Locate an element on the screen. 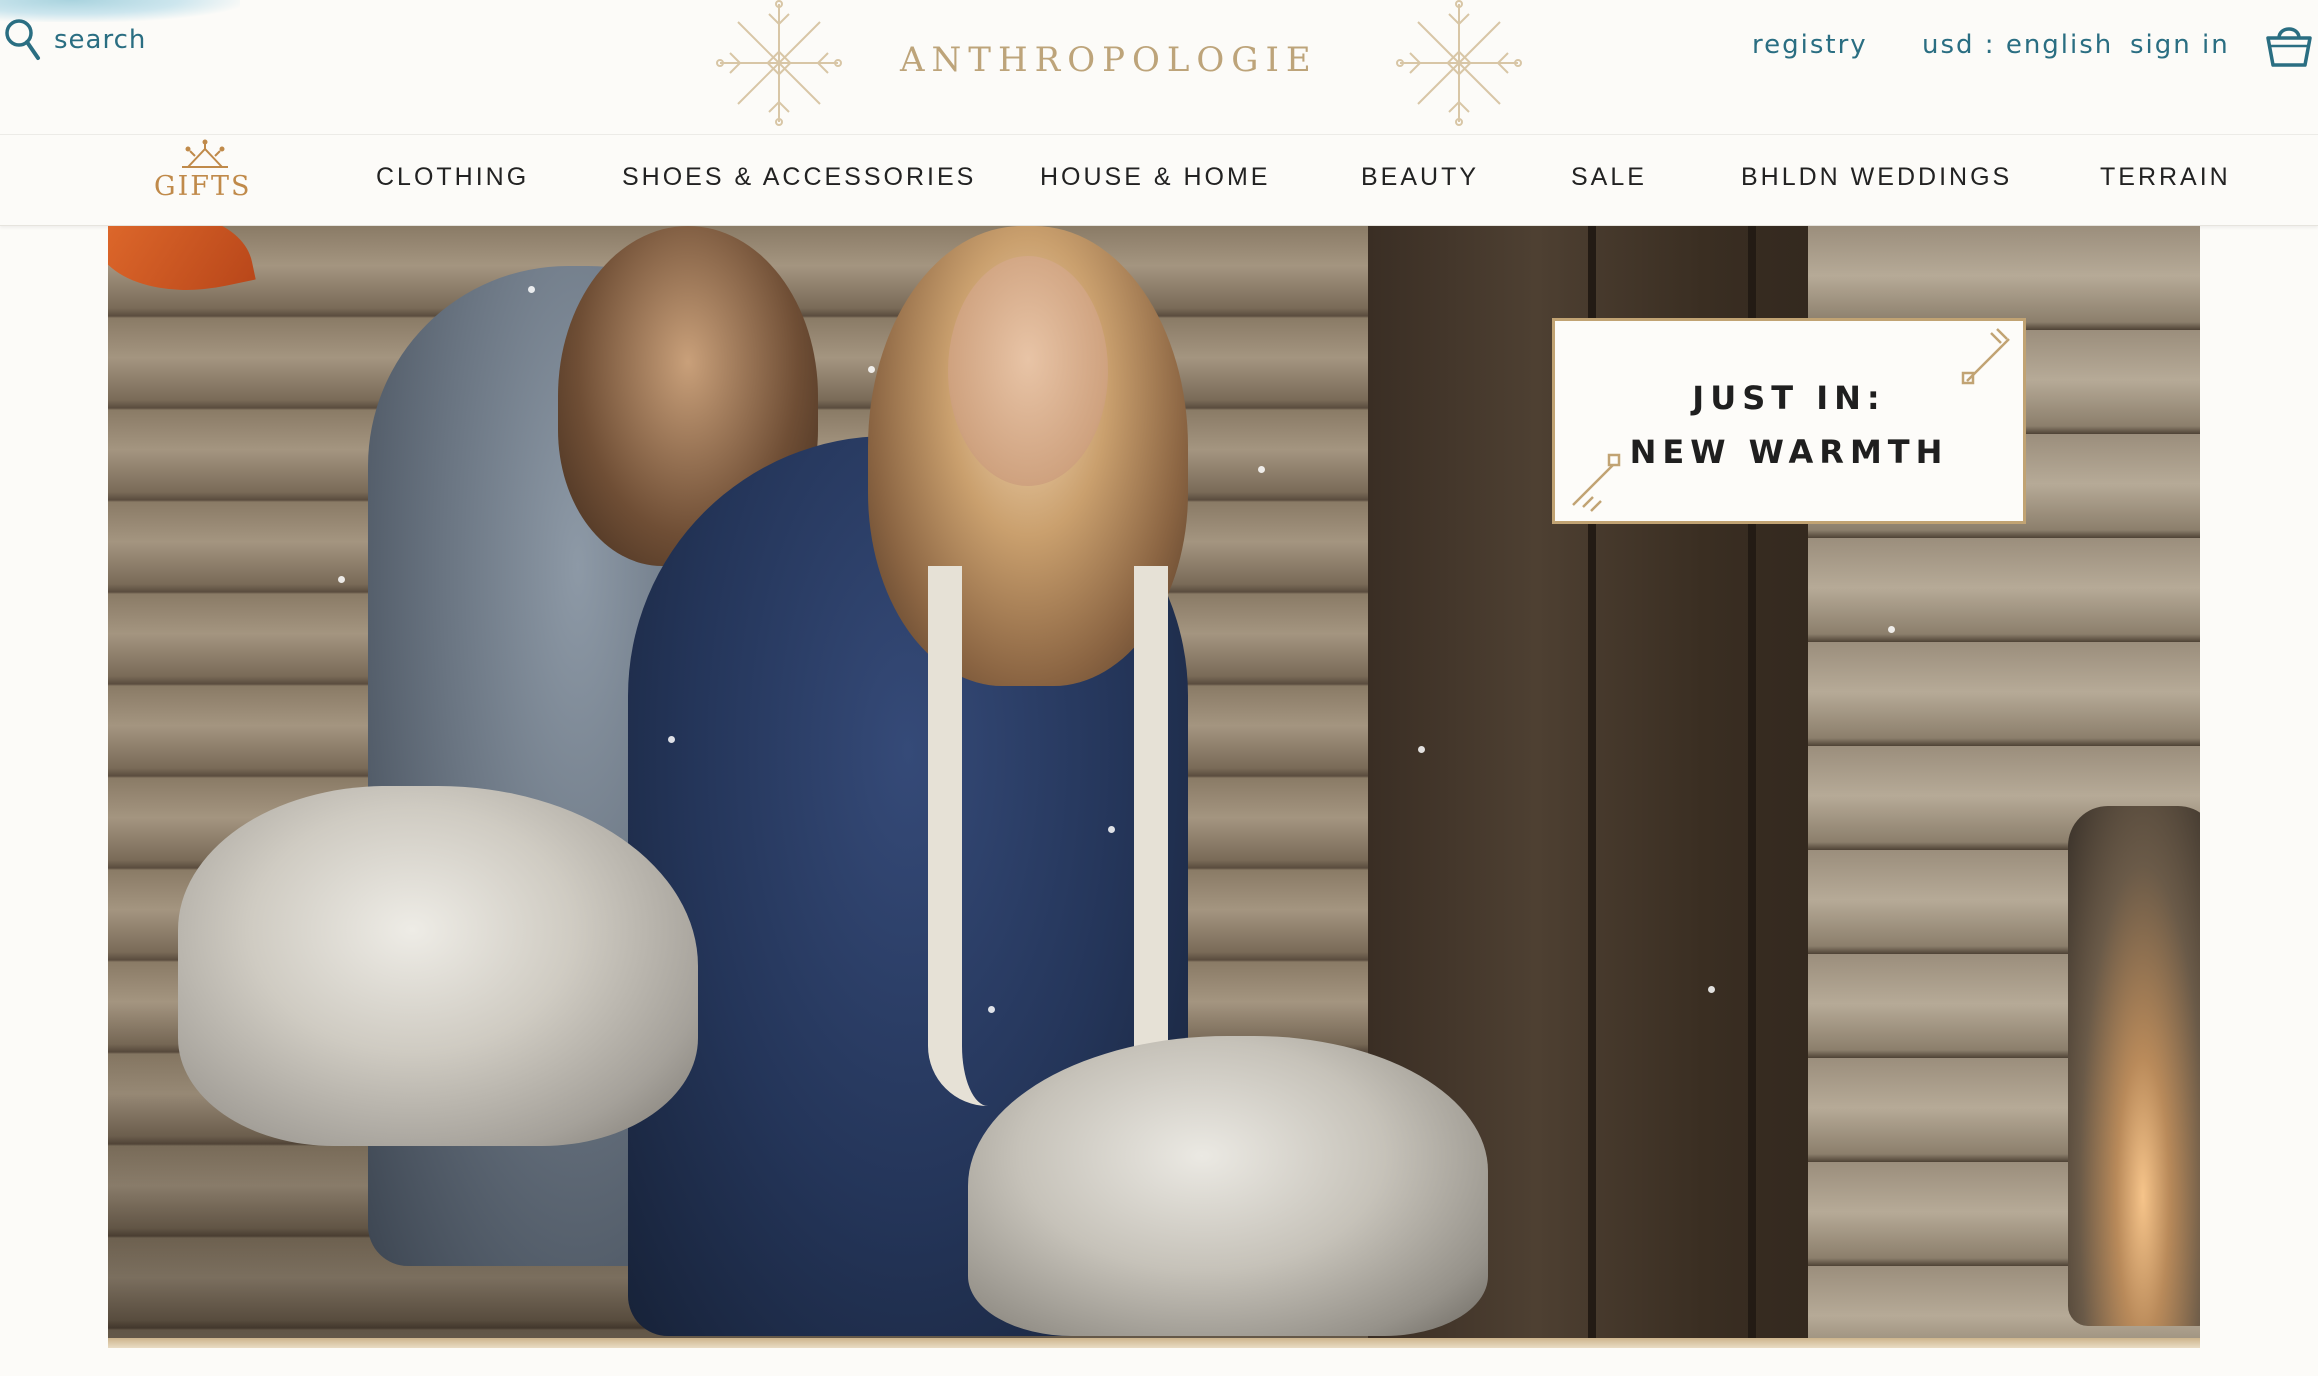 The image size is (2318, 1376). gifts-crown-icon is located at coordinates (205, 153).